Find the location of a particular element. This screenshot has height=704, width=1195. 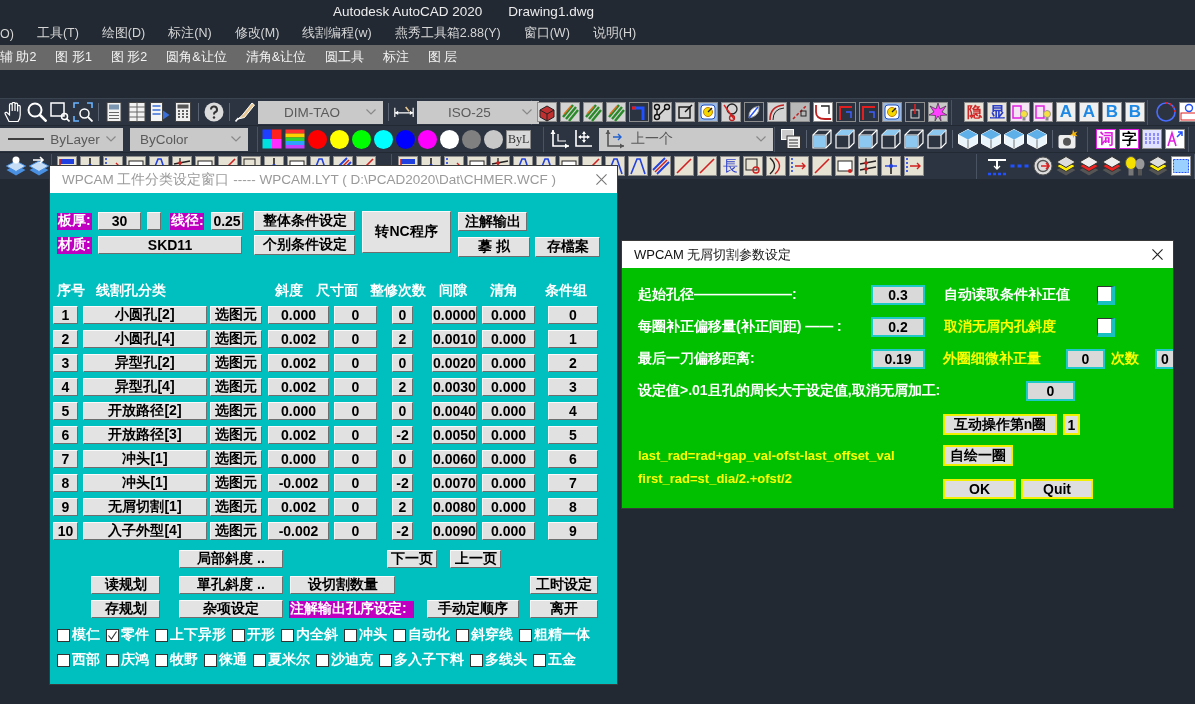

field-label: 次数 is located at coordinates (1125, 359).